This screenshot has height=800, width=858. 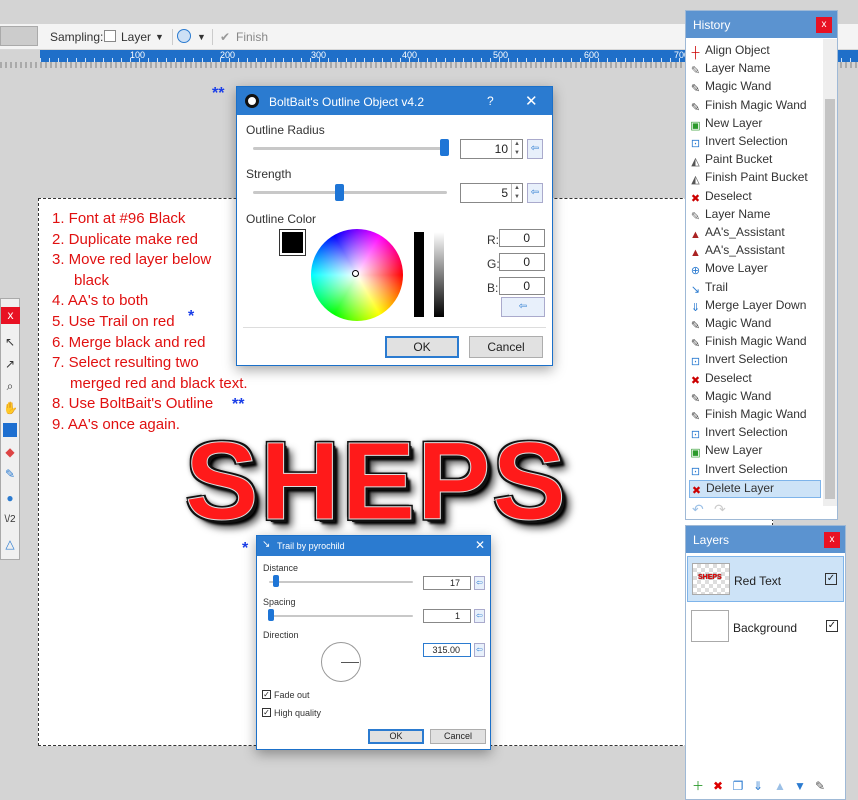 I want to click on color-swatch, so click(x=292, y=242).